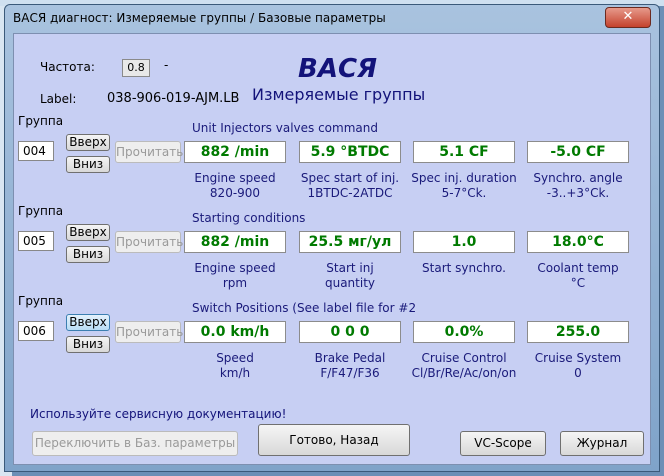  I want to click on caption-line: Synchro. angle, so click(578, 178).